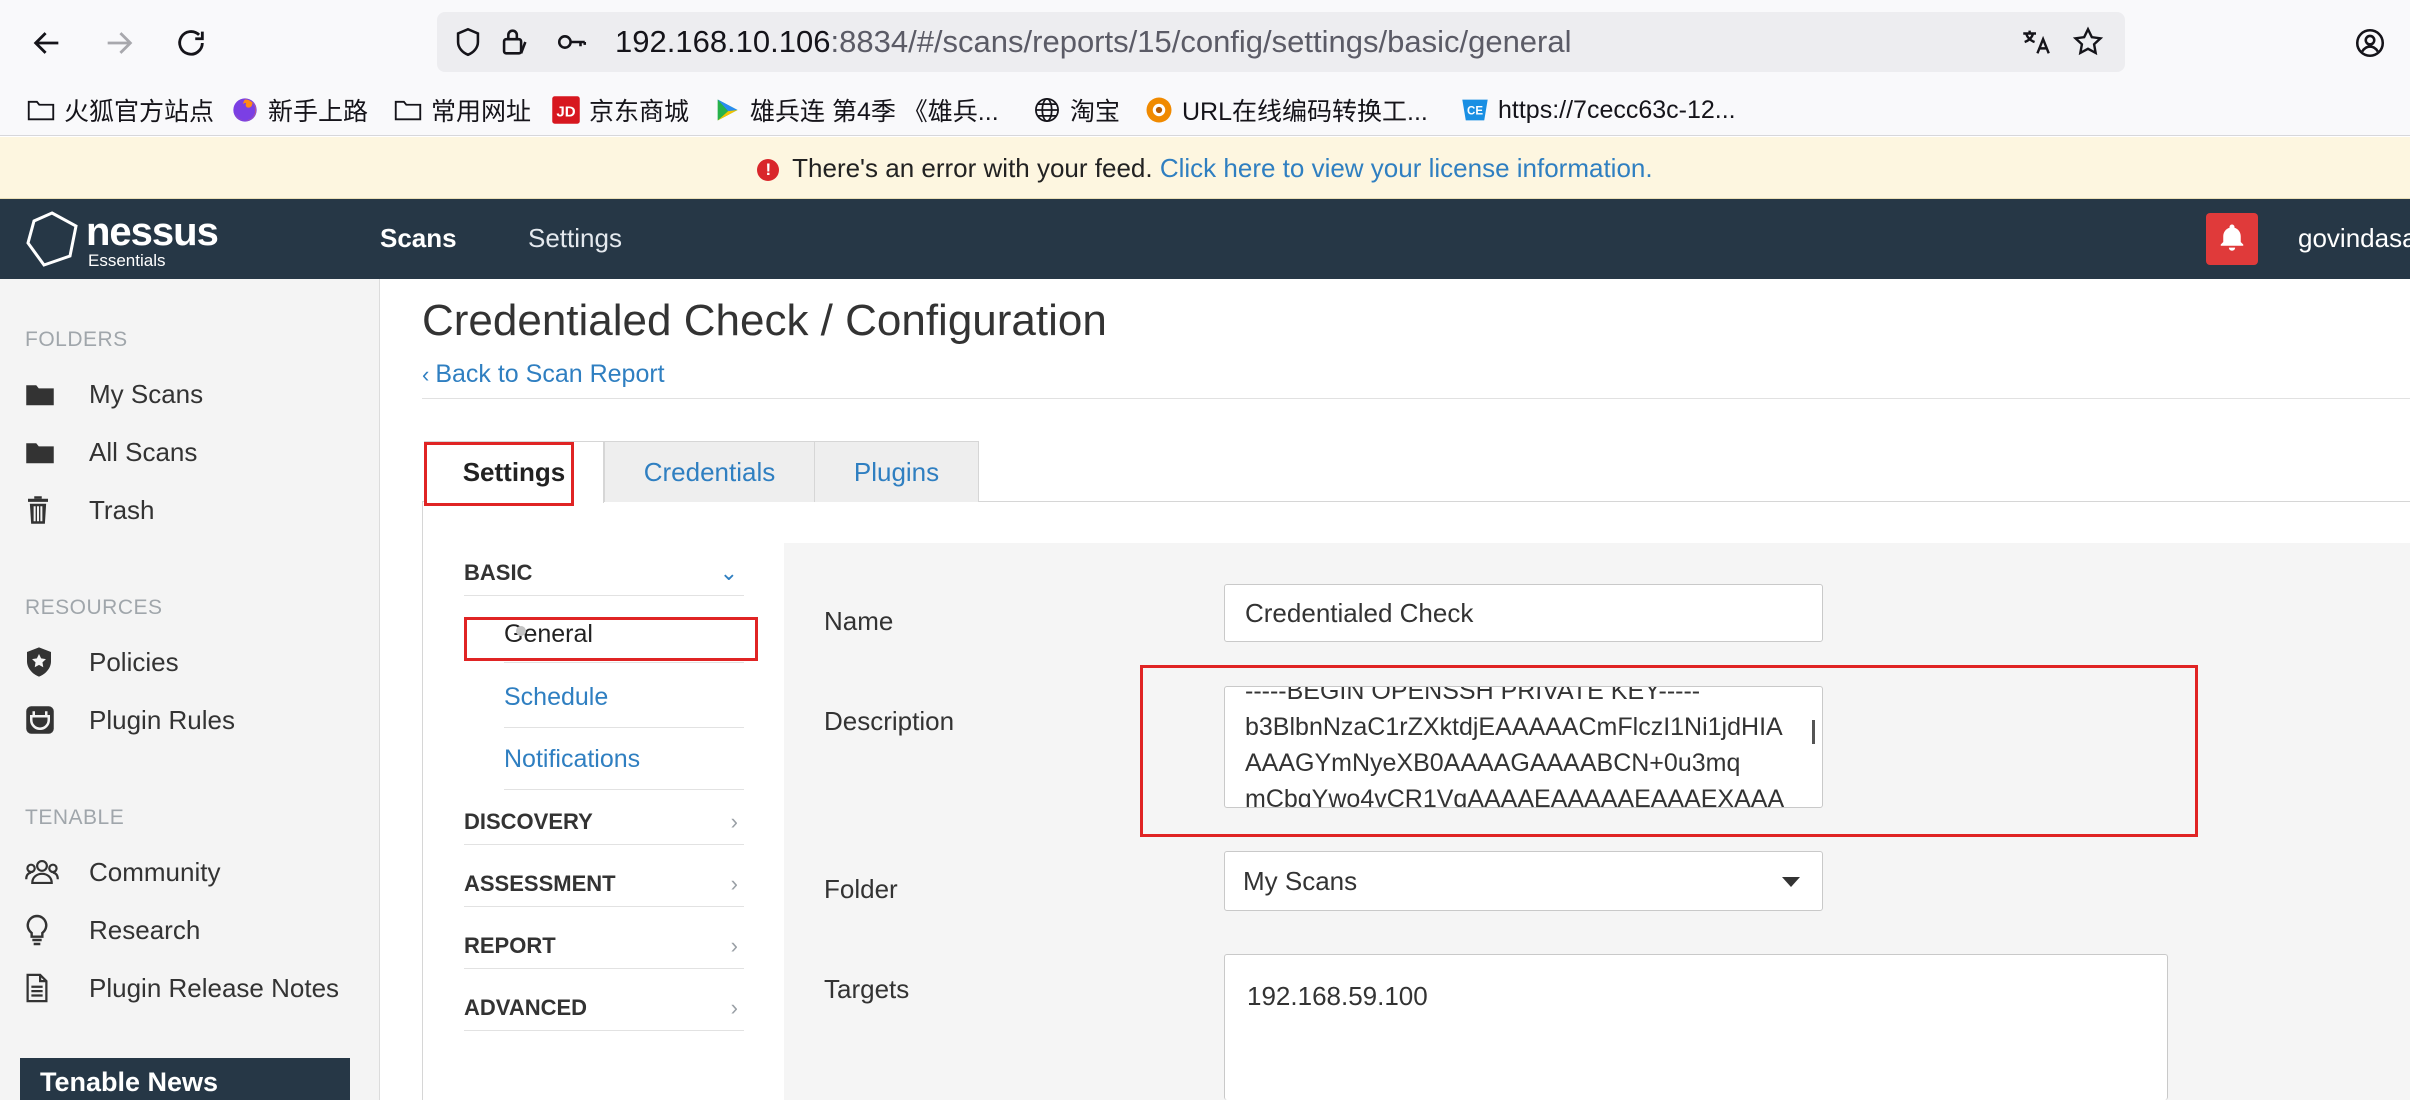 Image resolution: width=2410 pixels, height=1100 pixels. What do you see at coordinates (1696, 1027) in the screenshot?
I see `targets-textarea: 192.168.59.100` at bounding box center [1696, 1027].